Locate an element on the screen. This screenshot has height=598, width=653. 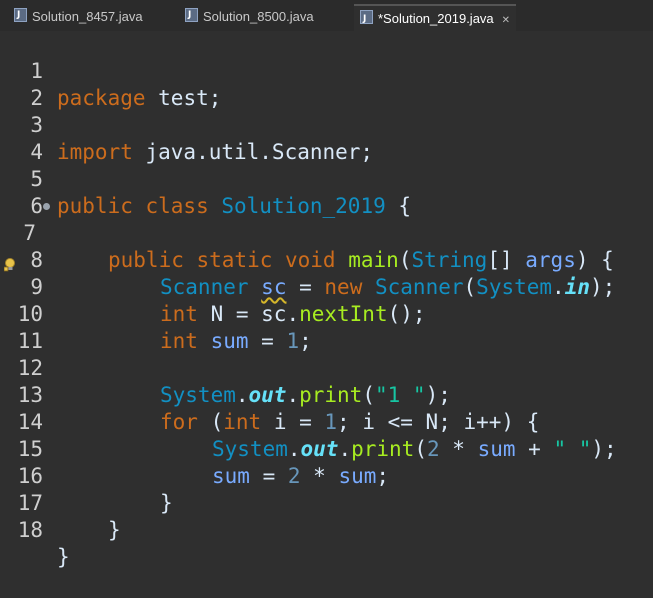
code-line: 2 is located at coordinates (326, 84).